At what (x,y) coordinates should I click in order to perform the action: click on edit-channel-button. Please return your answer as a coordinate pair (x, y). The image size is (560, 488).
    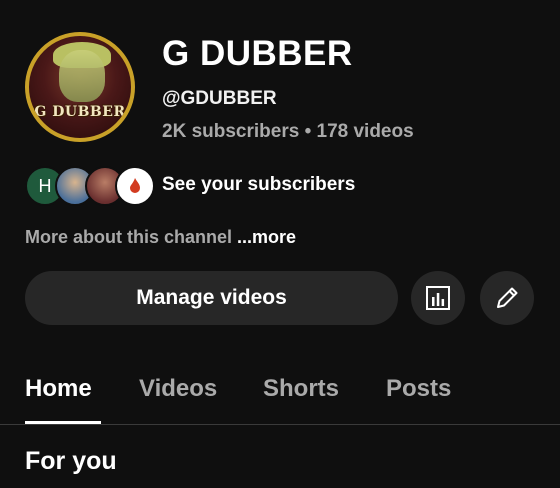
    Looking at the image, I should click on (507, 298).